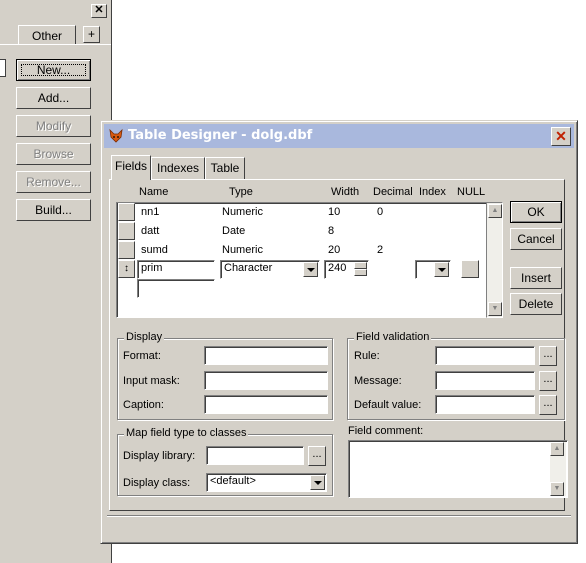 Image resolution: width=586 pixels, height=563 pixels. What do you see at coordinates (233, 481) in the screenshot?
I see `display-class-value: <default>` at bounding box center [233, 481].